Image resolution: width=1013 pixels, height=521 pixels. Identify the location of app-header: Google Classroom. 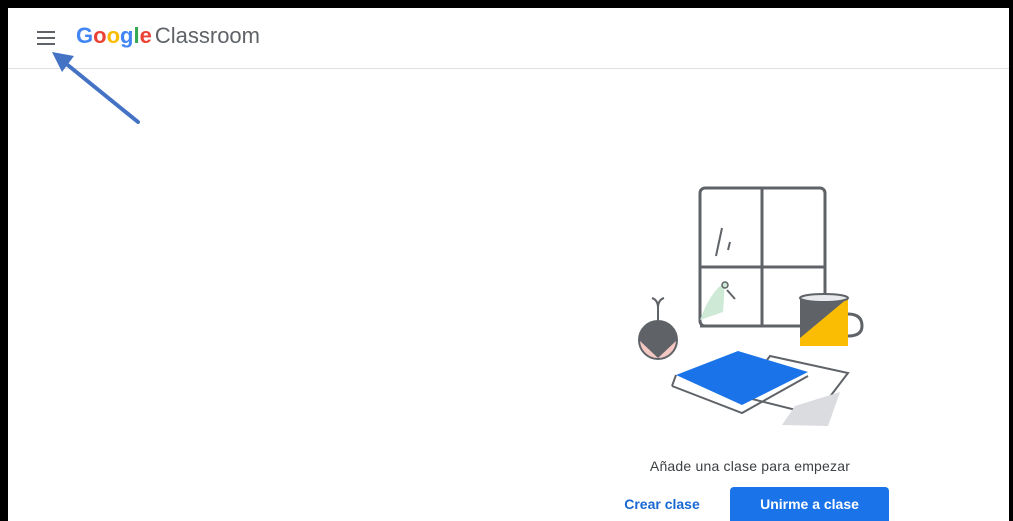
(508, 38).